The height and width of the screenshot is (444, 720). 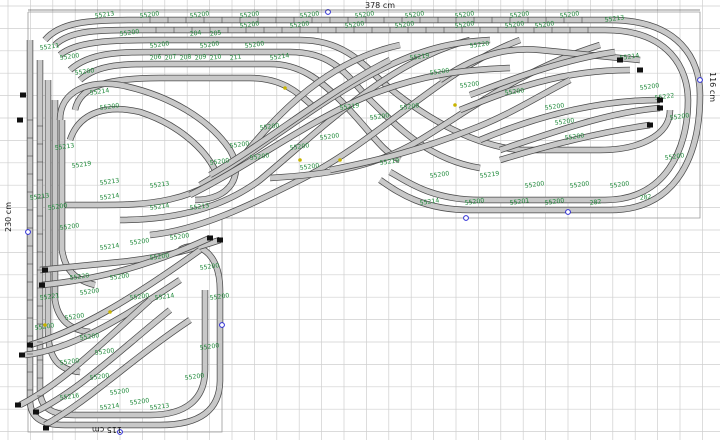 I want to click on dimension-bottom-width-label: 115 cm, so click(x=107, y=429).